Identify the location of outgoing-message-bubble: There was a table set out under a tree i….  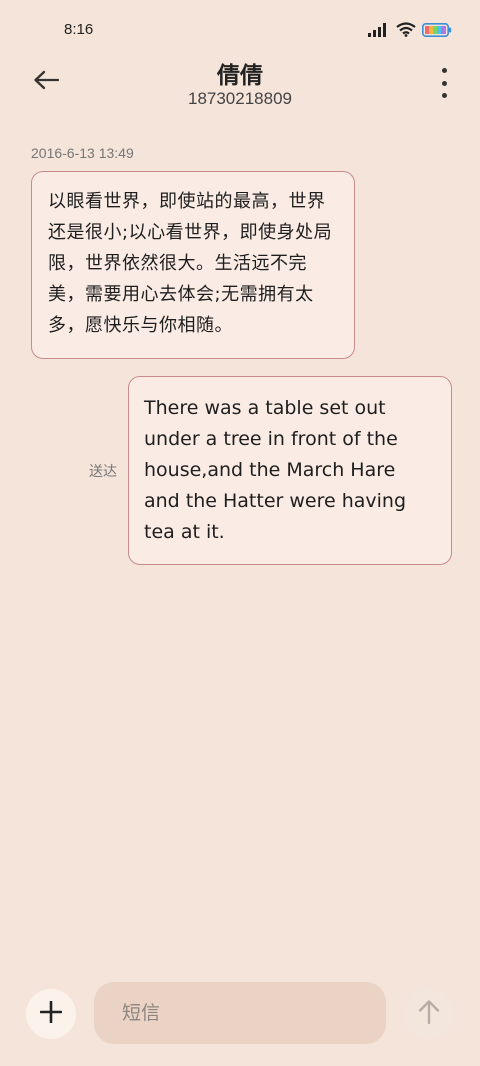
(290, 470).